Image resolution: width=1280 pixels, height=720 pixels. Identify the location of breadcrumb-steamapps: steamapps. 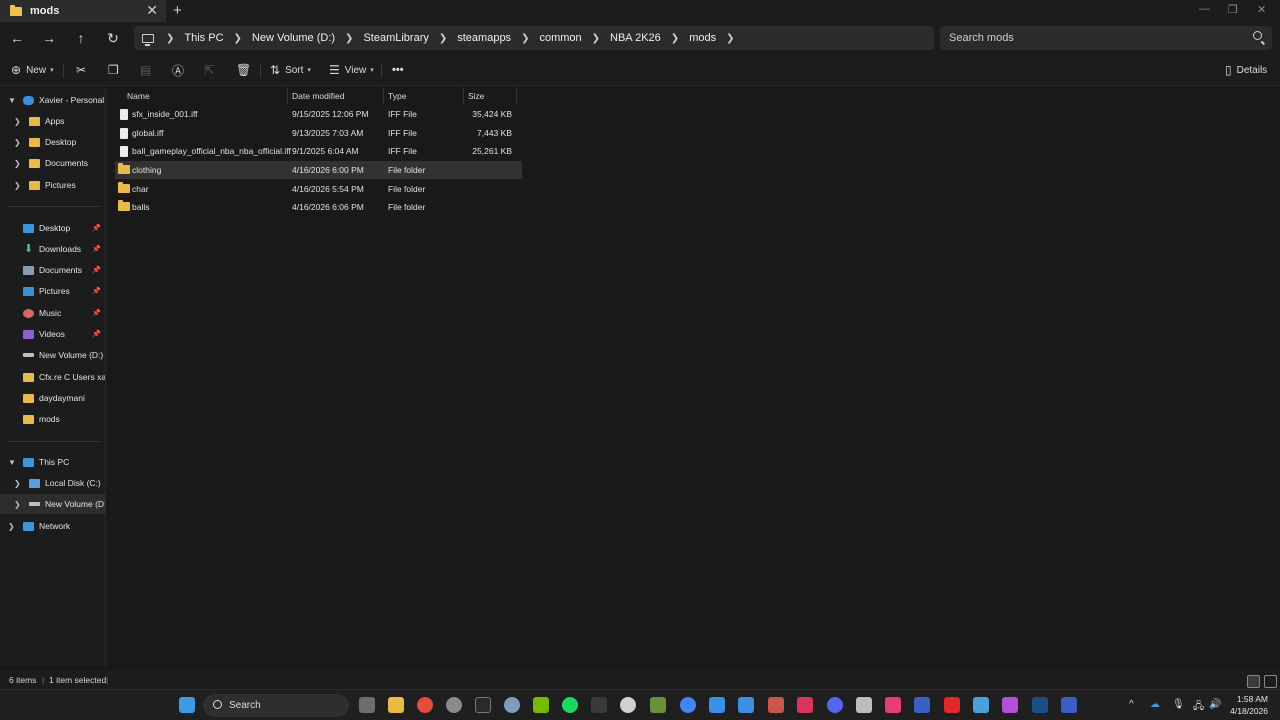
(484, 38).